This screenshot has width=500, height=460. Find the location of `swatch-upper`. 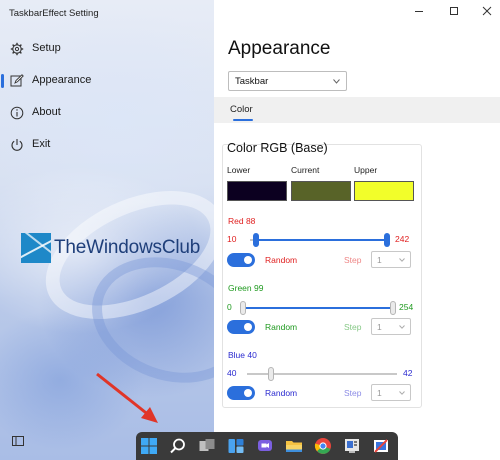

swatch-upper is located at coordinates (384, 191).